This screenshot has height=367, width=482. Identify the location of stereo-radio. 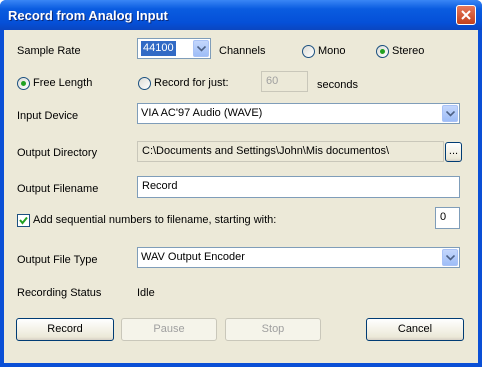
(382, 51).